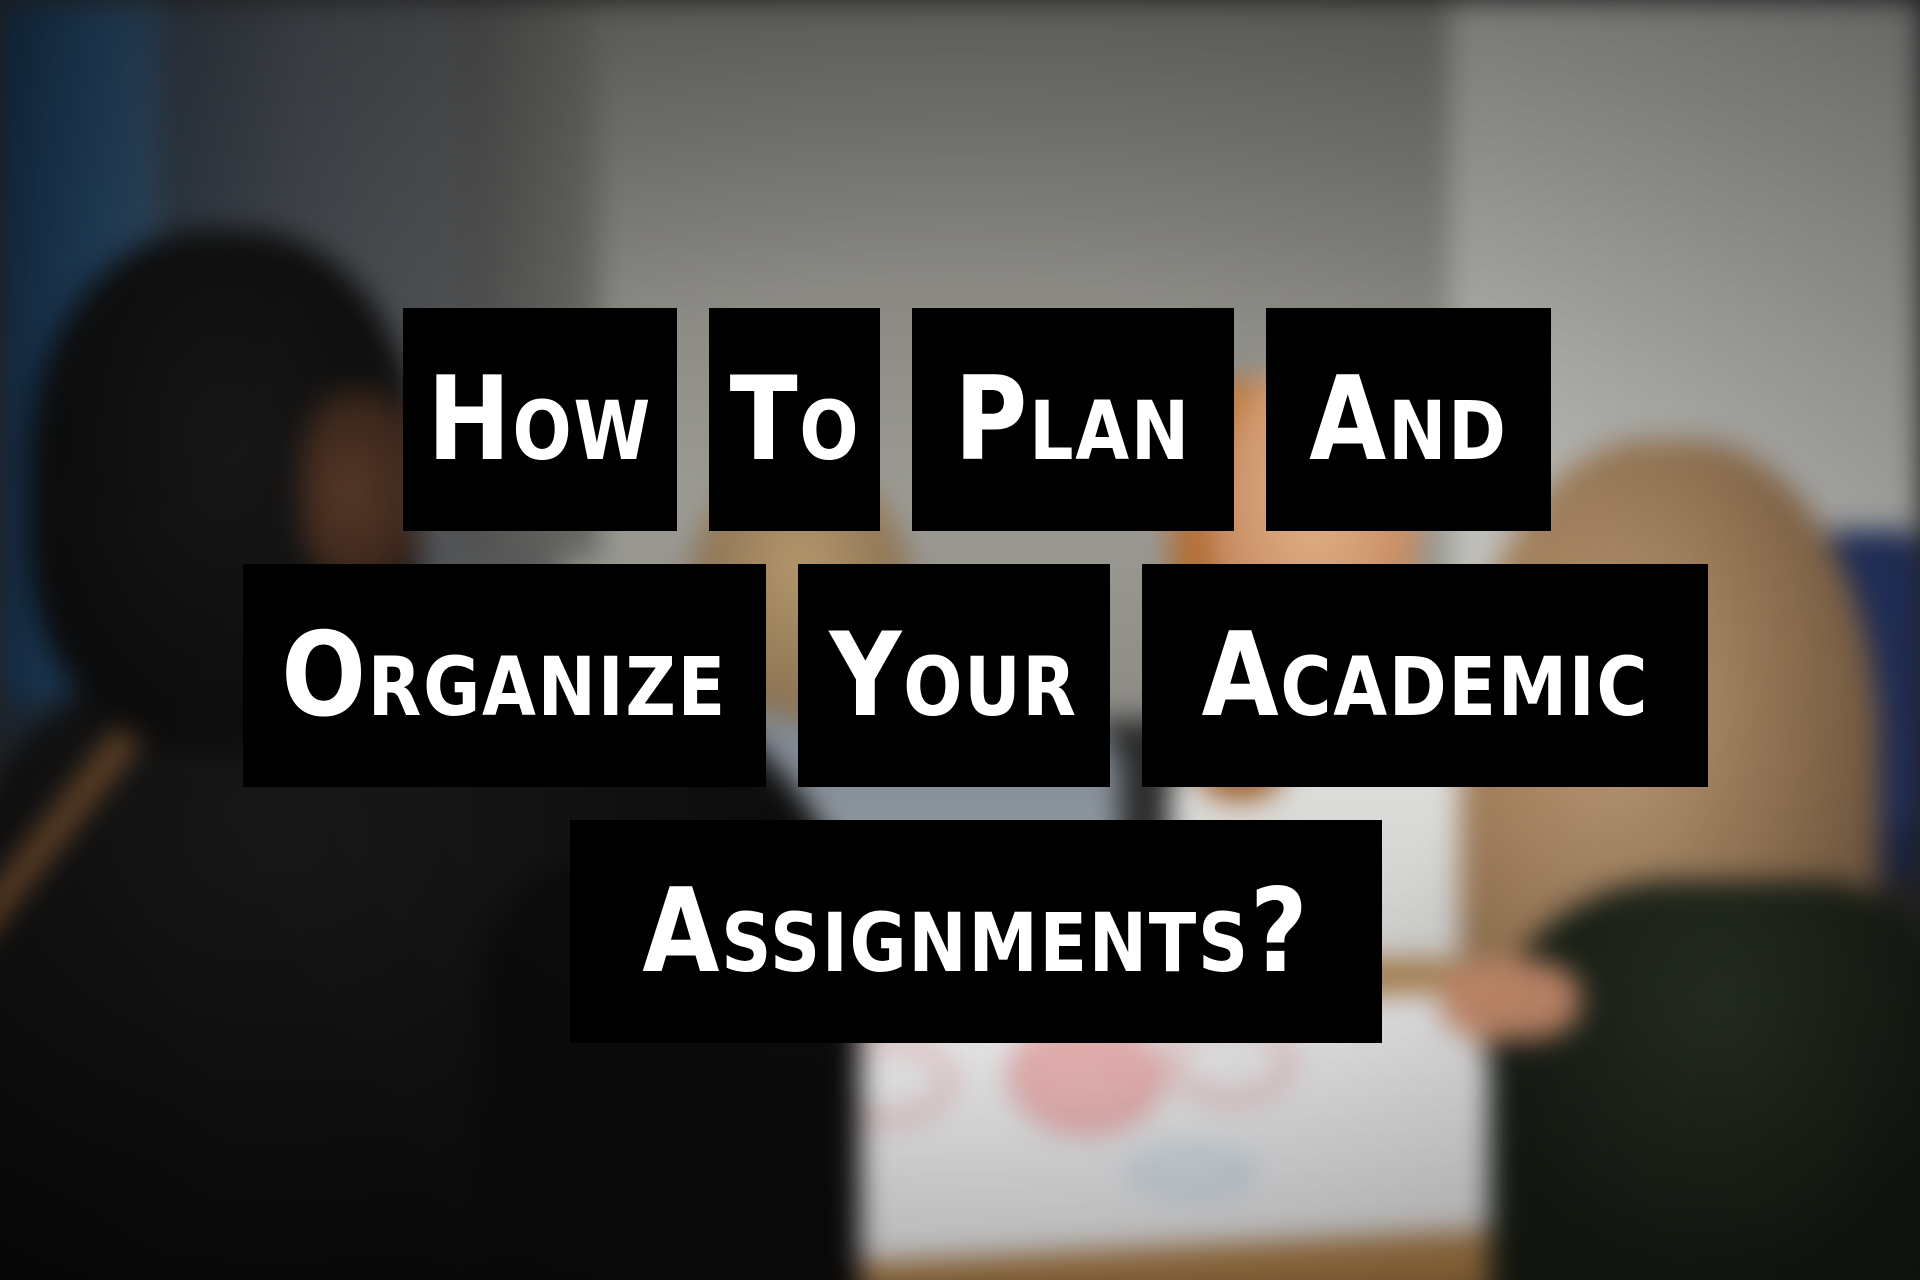  I want to click on title-word-box: To, so click(794, 419).